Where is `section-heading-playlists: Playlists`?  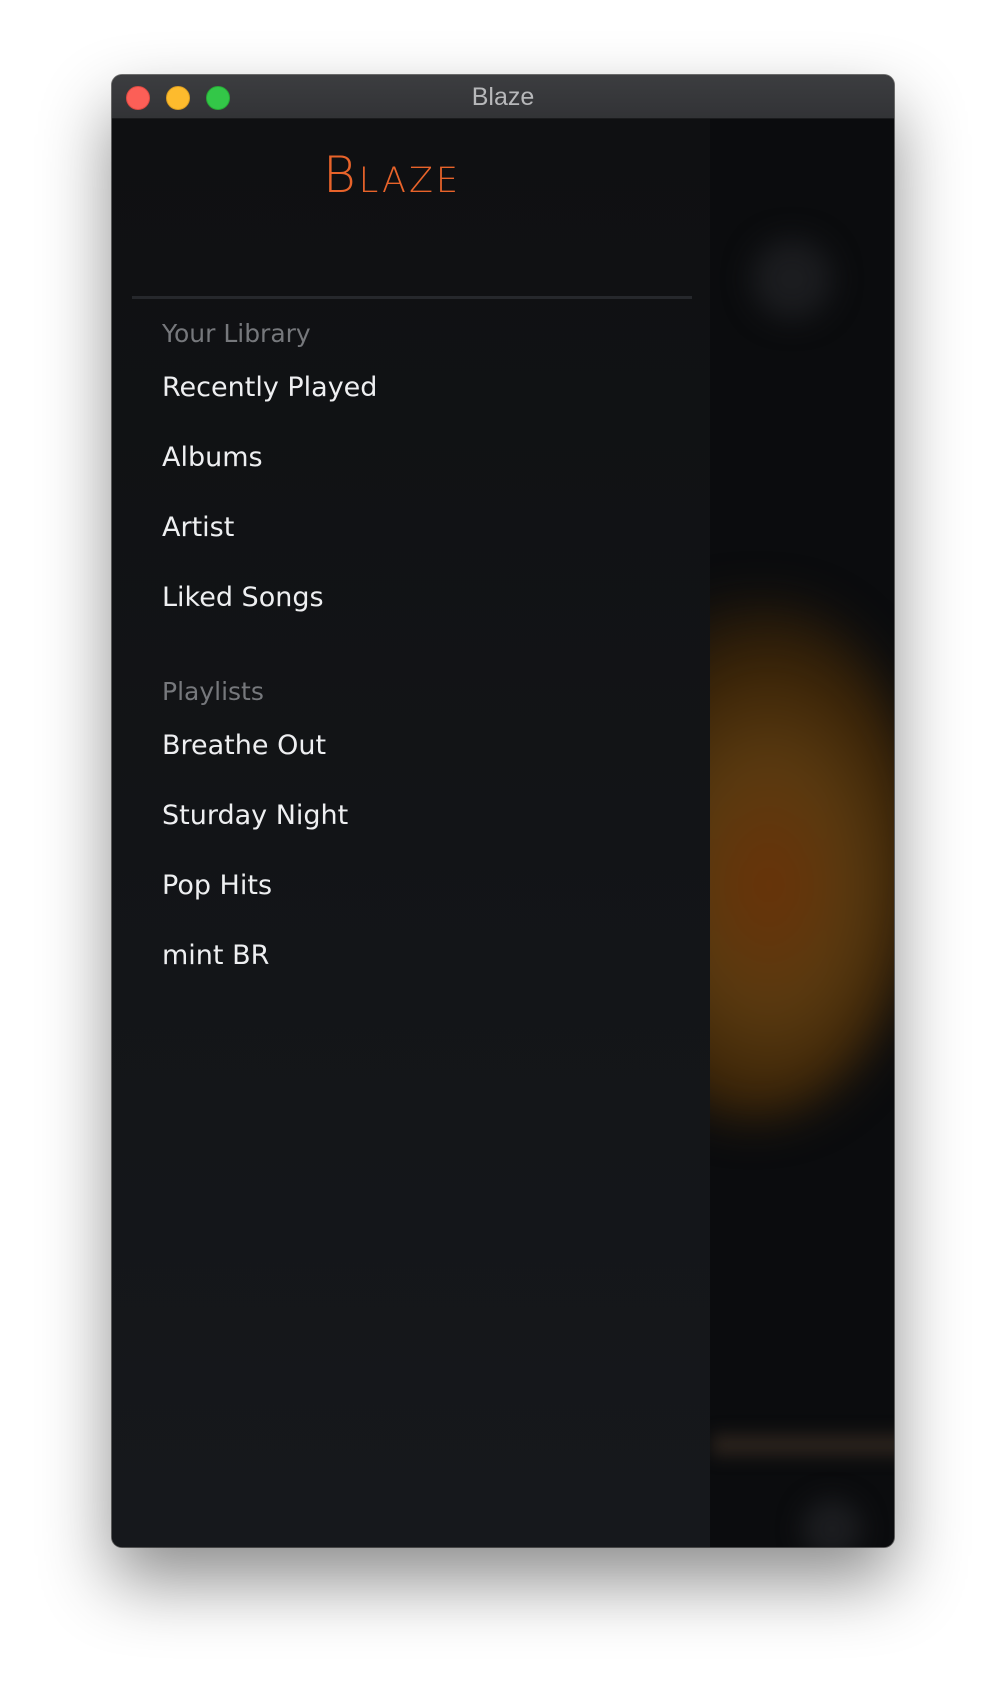 section-heading-playlists: Playlists is located at coordinates (213, 691).